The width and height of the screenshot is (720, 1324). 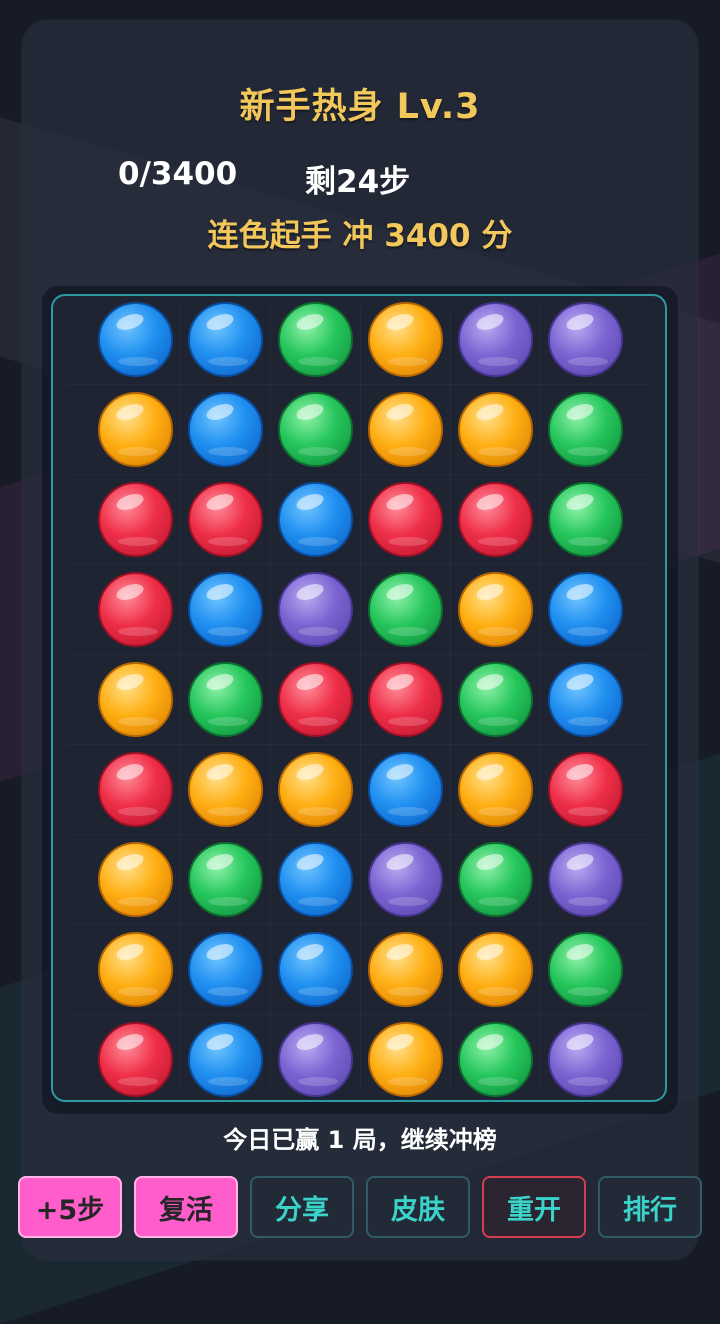 What do you see at coordinates (186, 1207) in the screenshot?
I see `revive-button: 复活` at bounding box center [186, 1207].